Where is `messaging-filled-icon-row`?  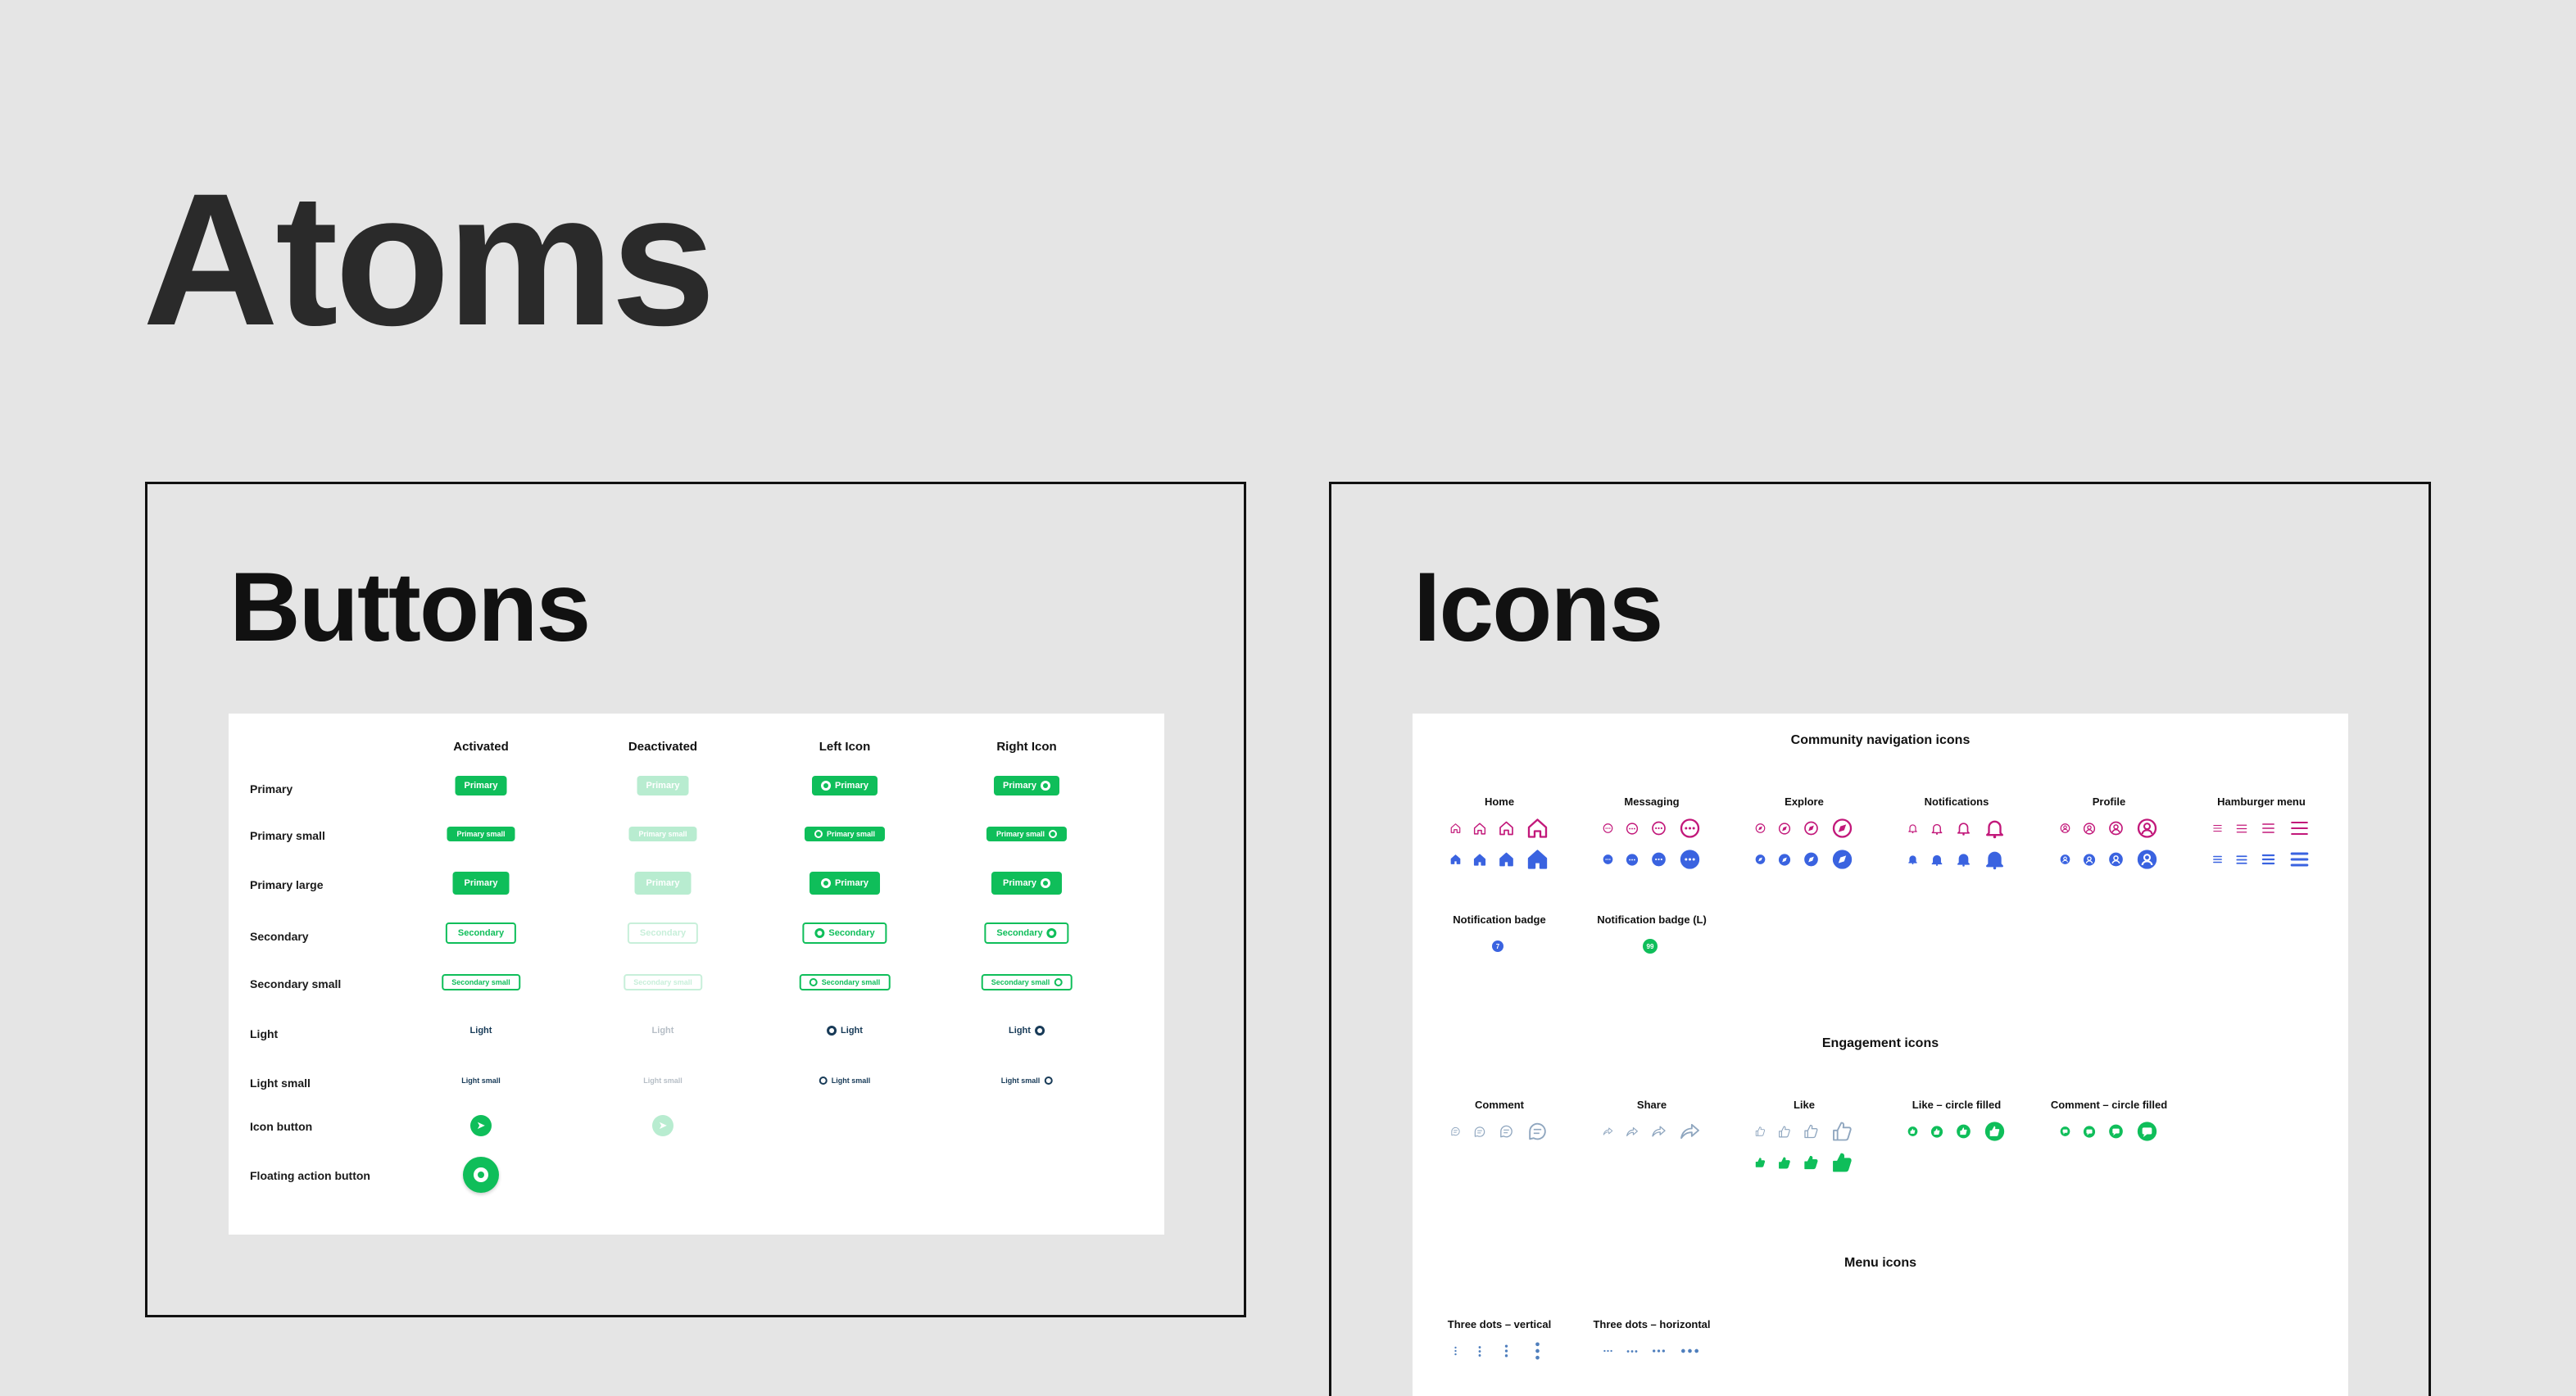 messaging-filled-icon-row is located at coordinates (1652, 859).